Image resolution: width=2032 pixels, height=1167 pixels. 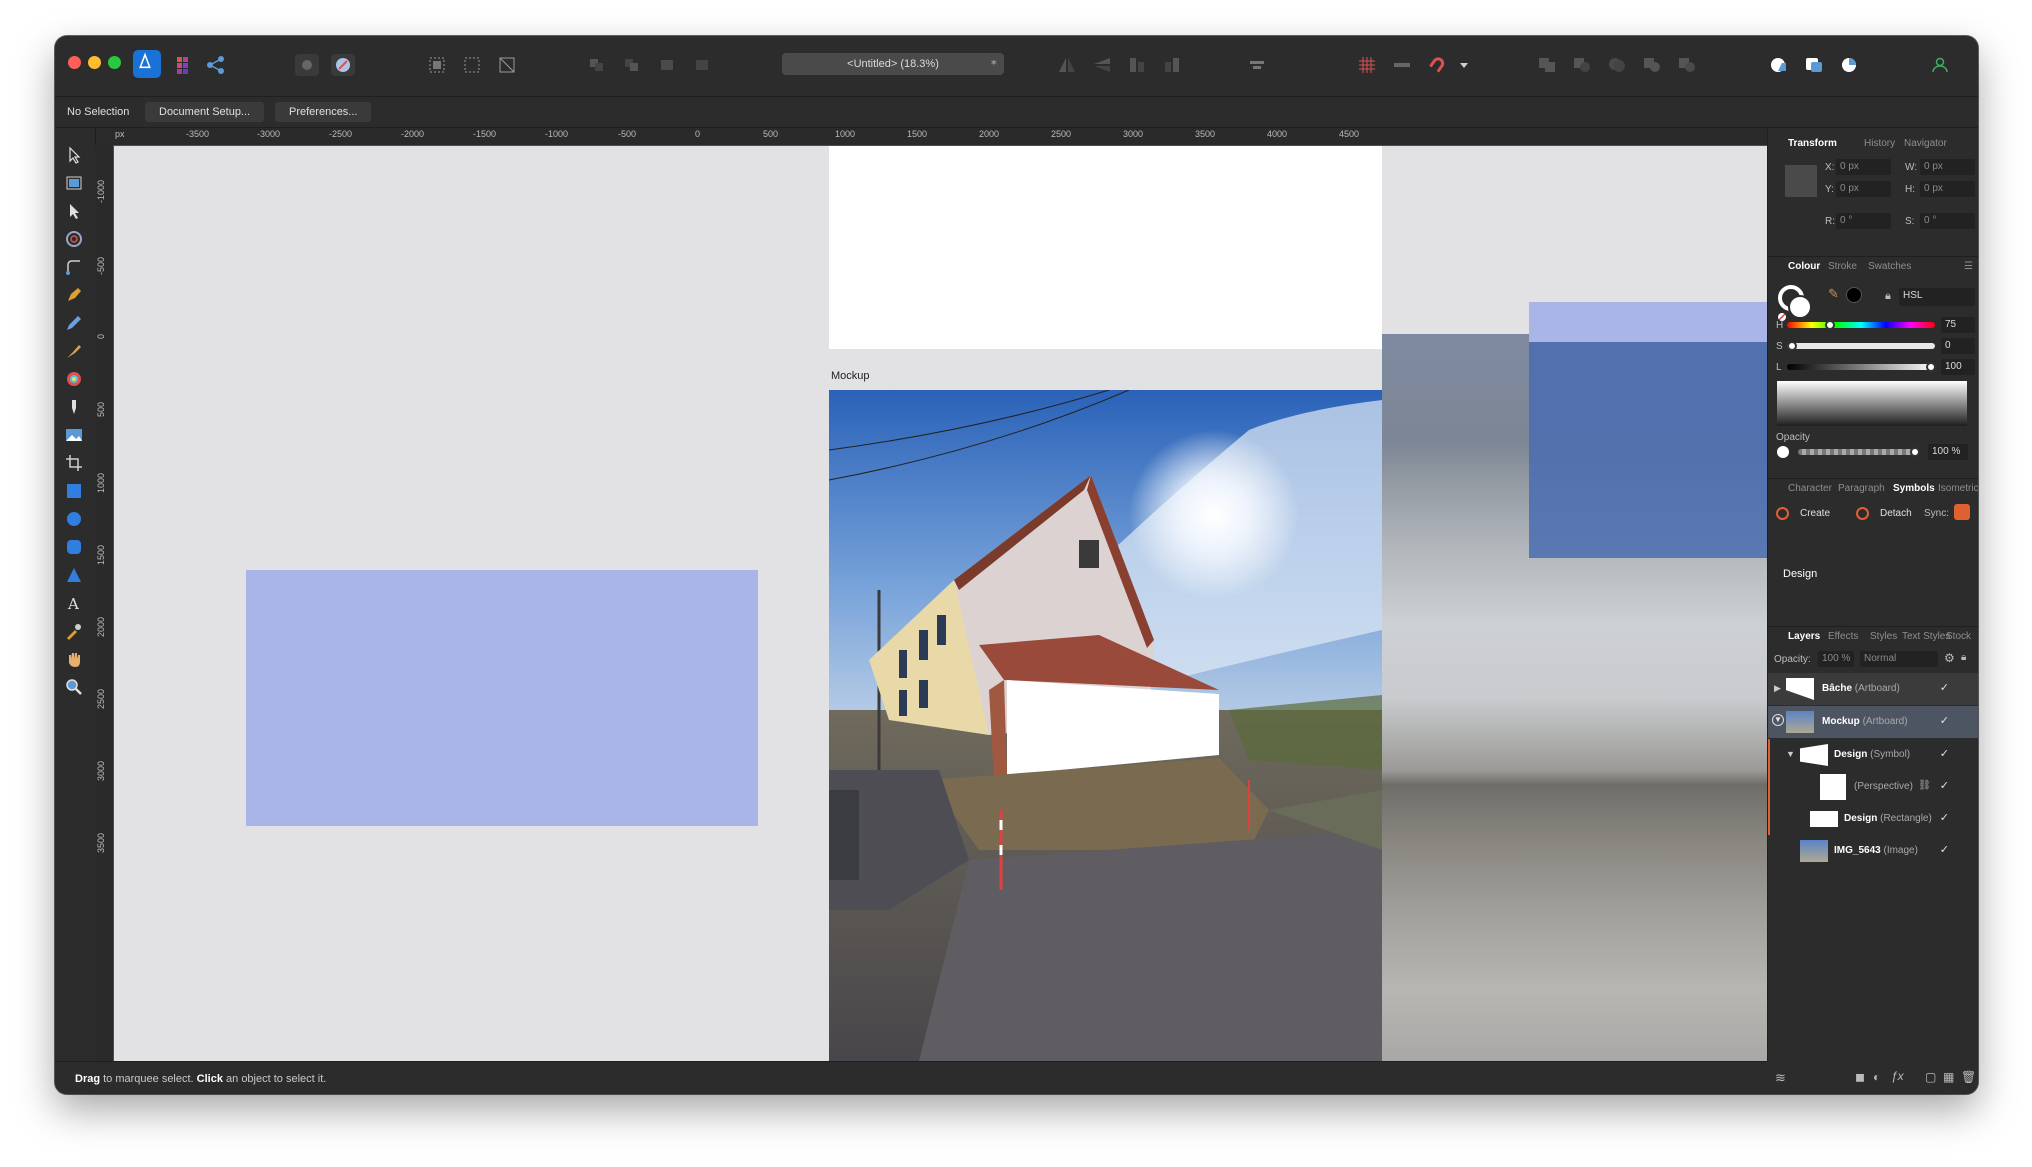 I want to click on pixel-persona-icon, so click(x=185, y=65).